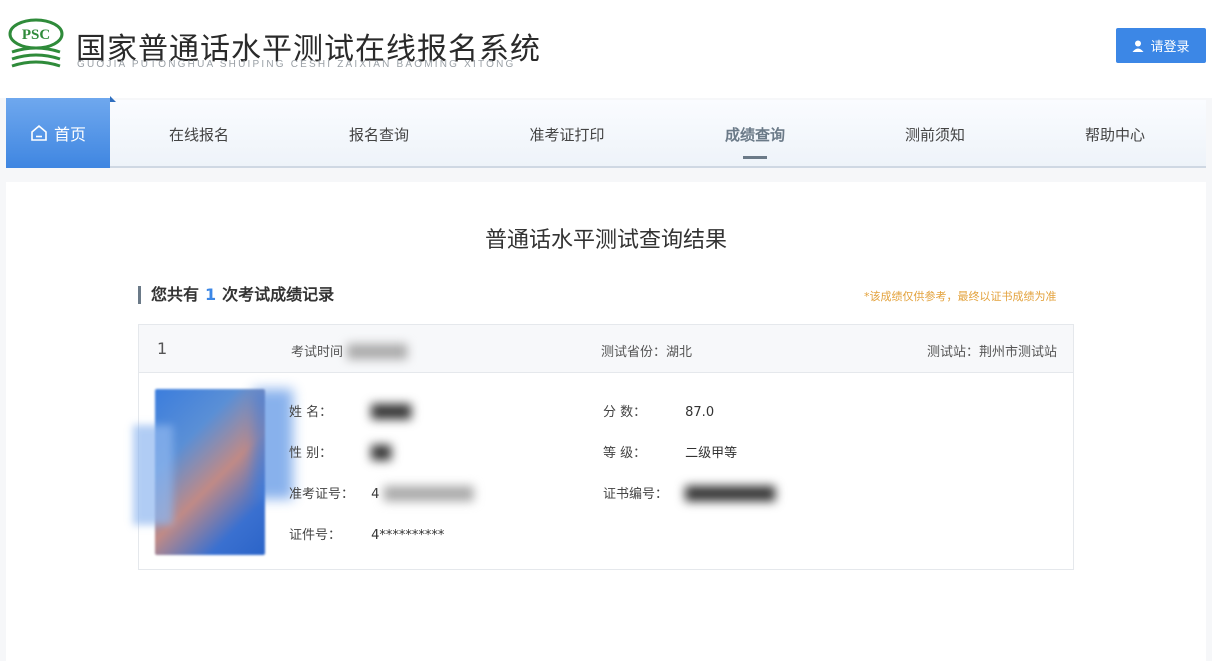  What do you see at coordinates (311, 453) in the screenshot?
I see `field-gender-label: 性 别：` at bounding box center [311, 453].